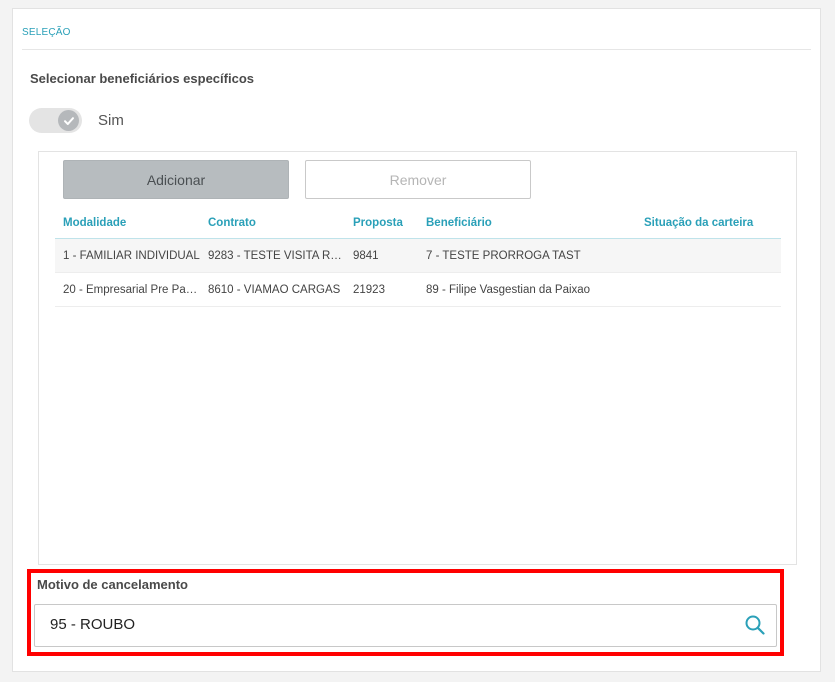 Image resolution: width=835 pixels, height=682 pixels. What do you see at coordinates (508, 289) in the screenshot?
I see `cell-beneficiario: 89 - Filipe Vasgestian da Paixao` at bounding box center [508, 289].